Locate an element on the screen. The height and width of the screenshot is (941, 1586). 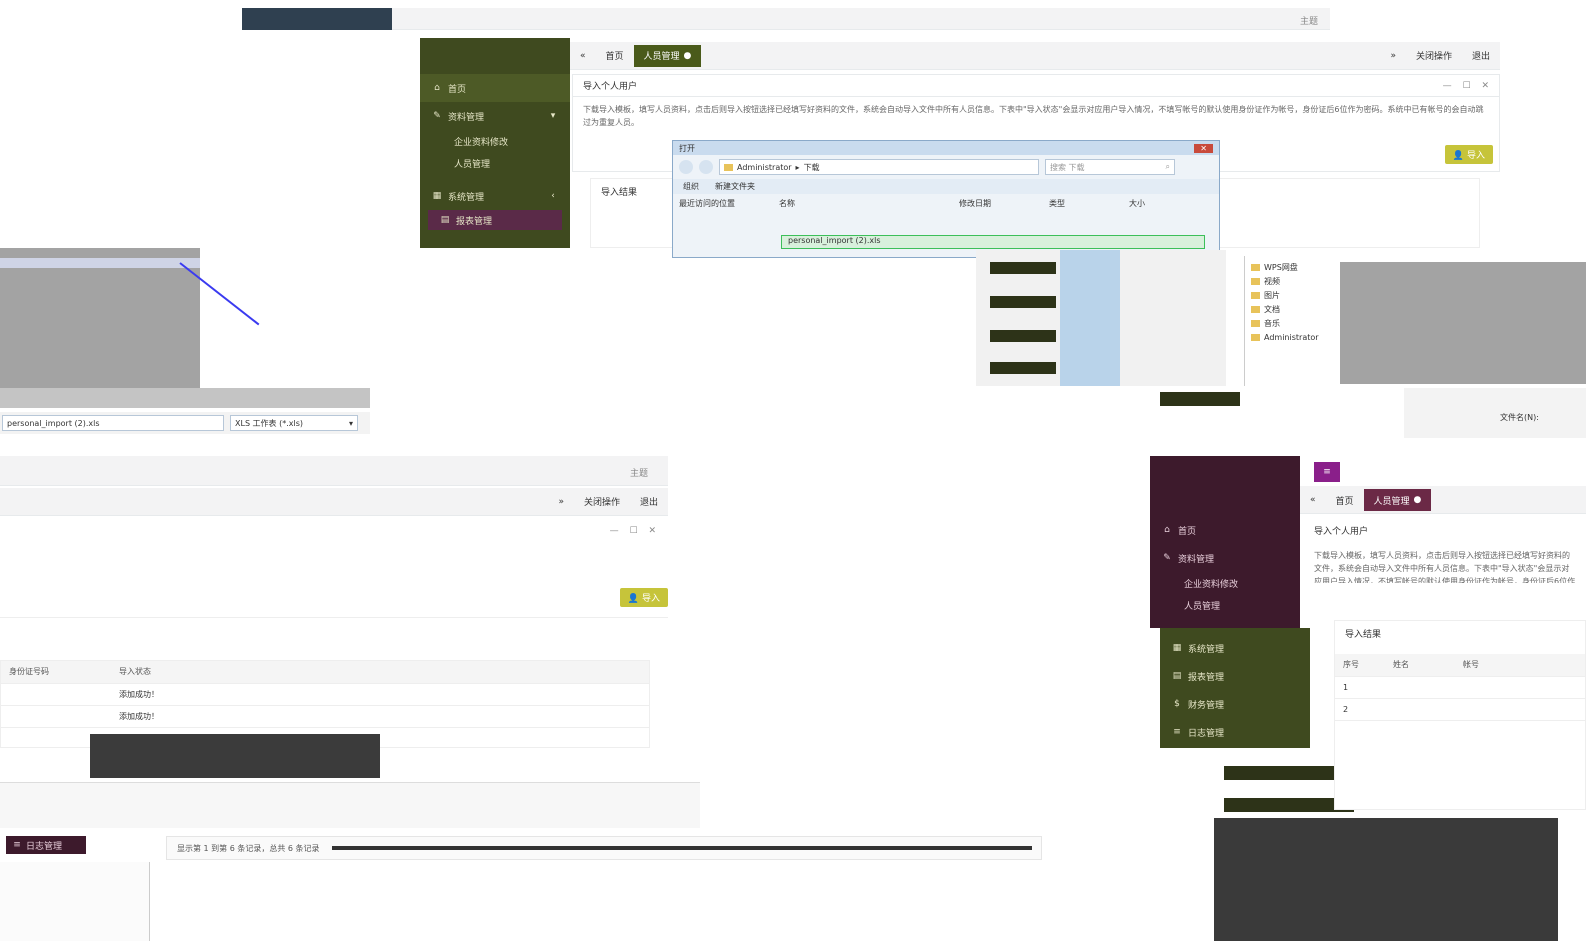
dialog-columns: 最近访问的位置 名称 修改日期 类型 大小 is located at coordinates (946, 203).